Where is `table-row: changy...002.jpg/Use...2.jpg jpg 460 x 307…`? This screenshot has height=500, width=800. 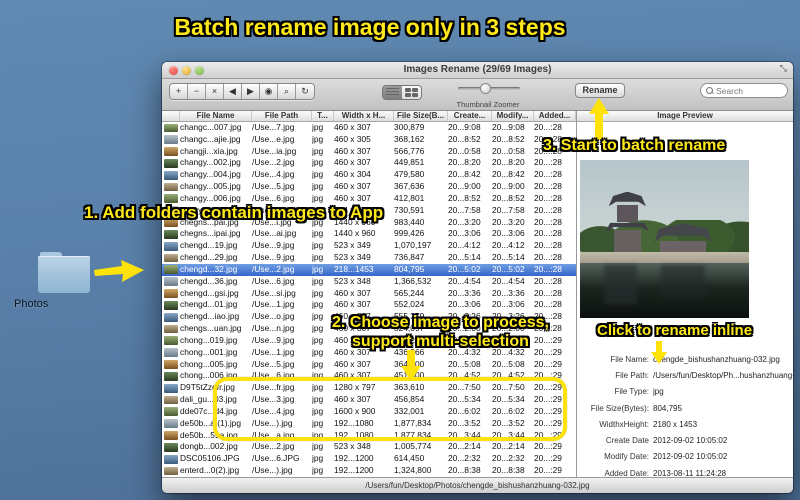
table-row: changy...002.jpg/Use...2.jpg jpg 460 x 307… is located at coordinates (369, 163).